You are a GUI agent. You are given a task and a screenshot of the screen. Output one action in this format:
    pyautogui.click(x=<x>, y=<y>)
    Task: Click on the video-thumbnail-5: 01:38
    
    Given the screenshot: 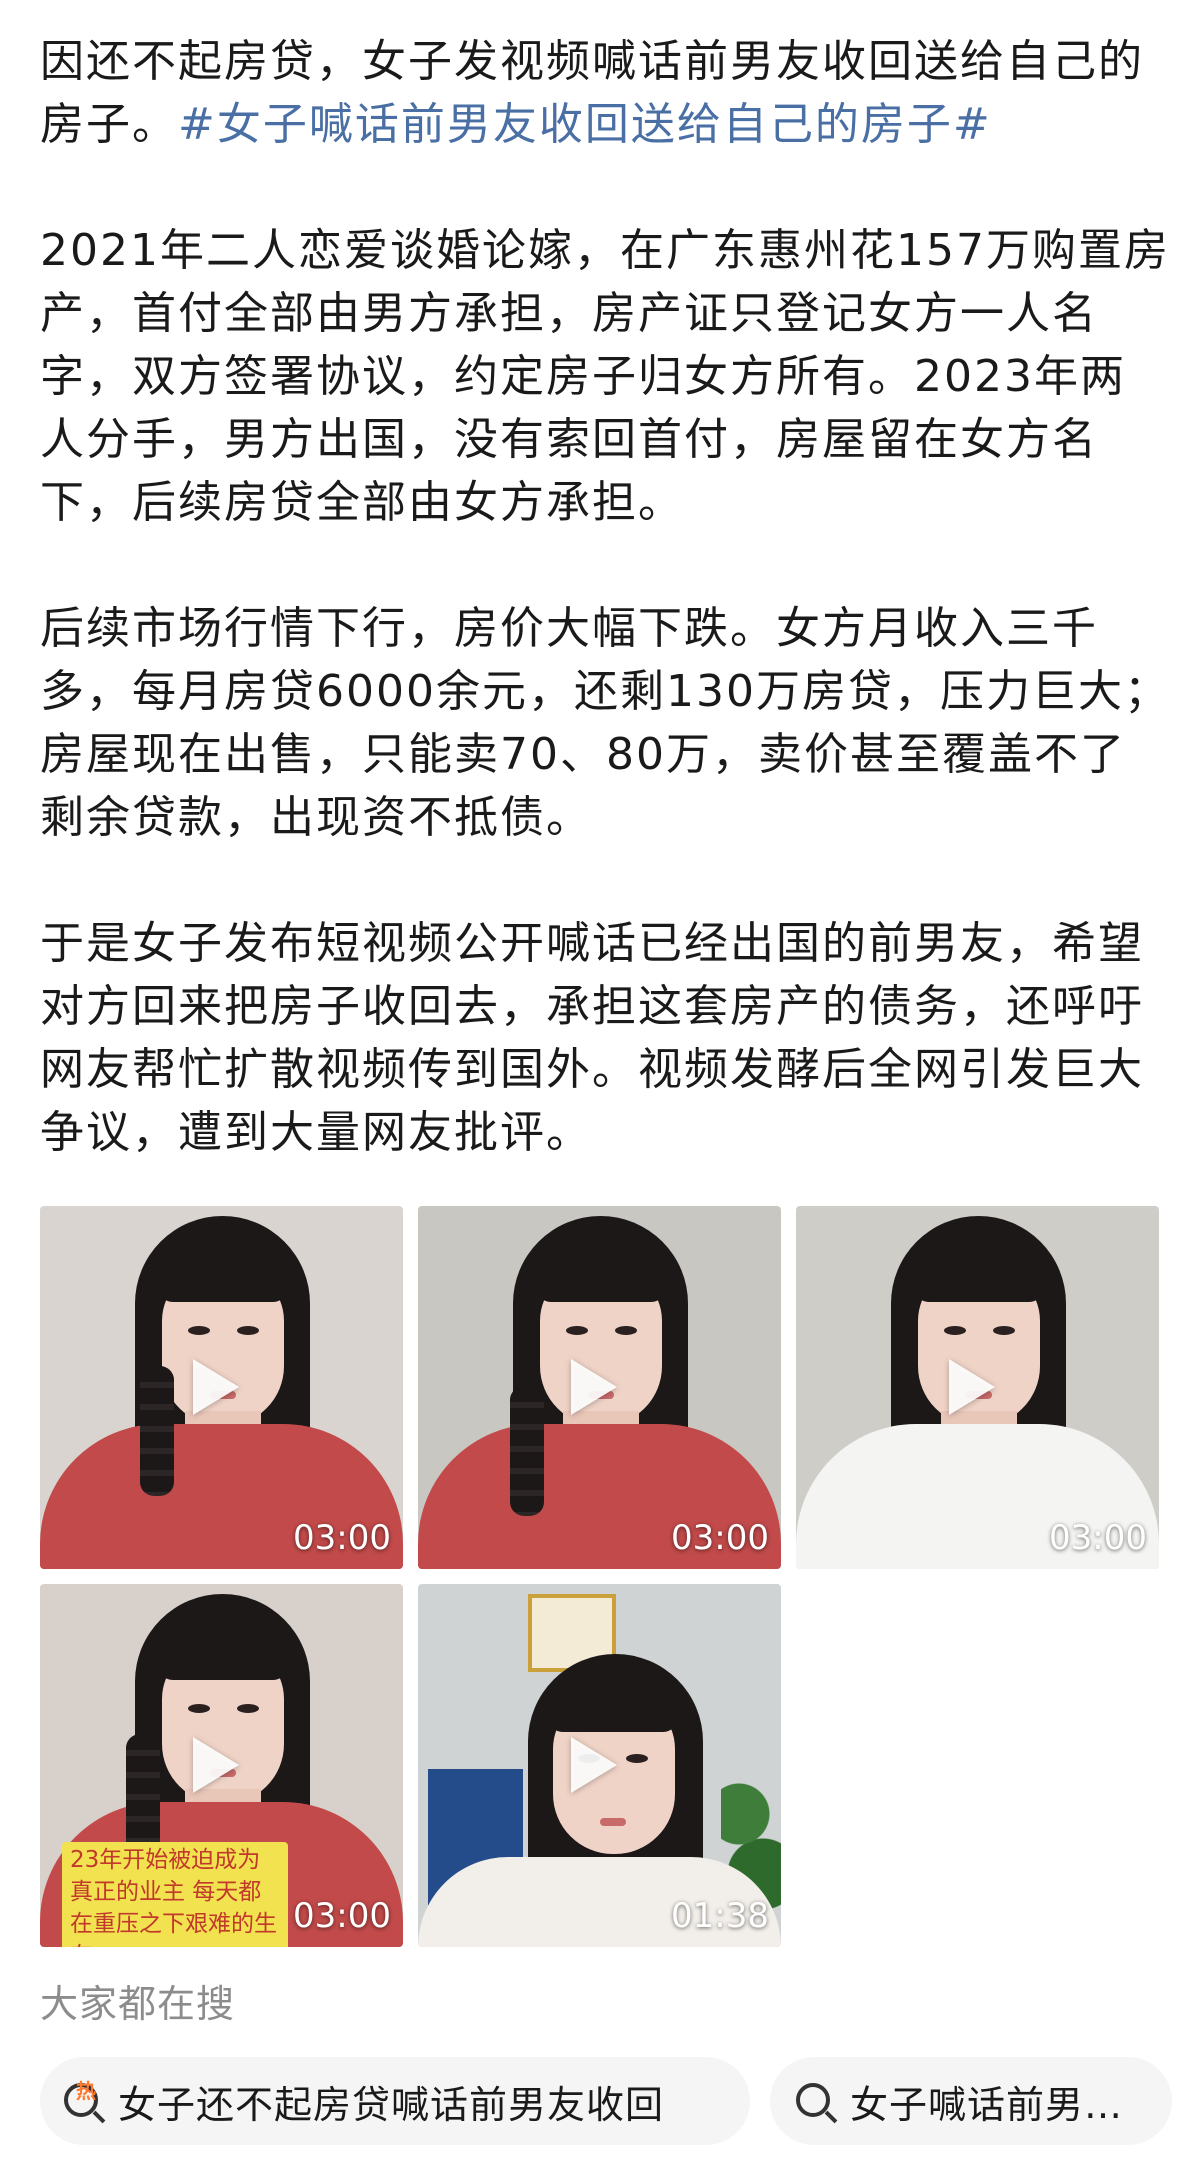 What is the action you would take?
    pyautogui.click(x=599, y=1765)
    